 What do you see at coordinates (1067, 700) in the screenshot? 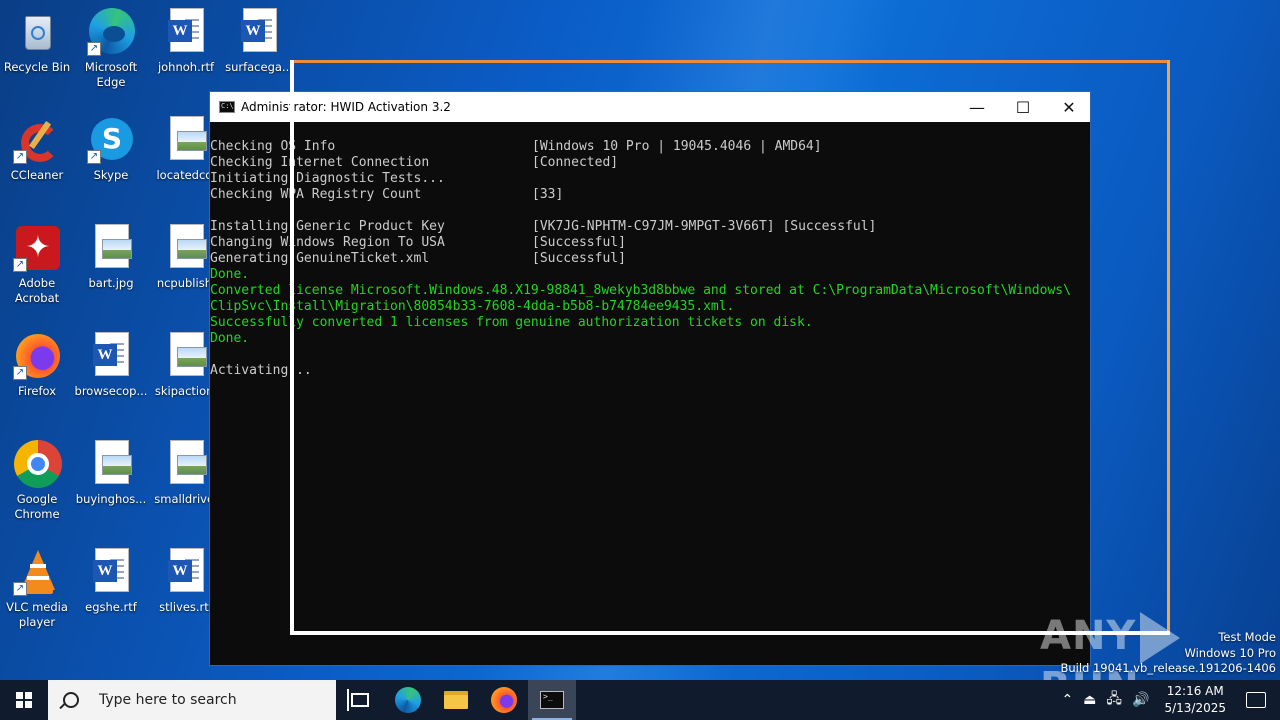
I see `chevron-up-icon: ⌃` at bounding box center [1067, 700].